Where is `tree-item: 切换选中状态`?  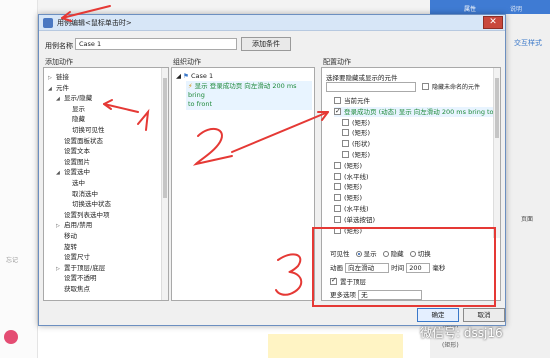 tree-item: 切换选中状态 is located at coordinates (87, 204).